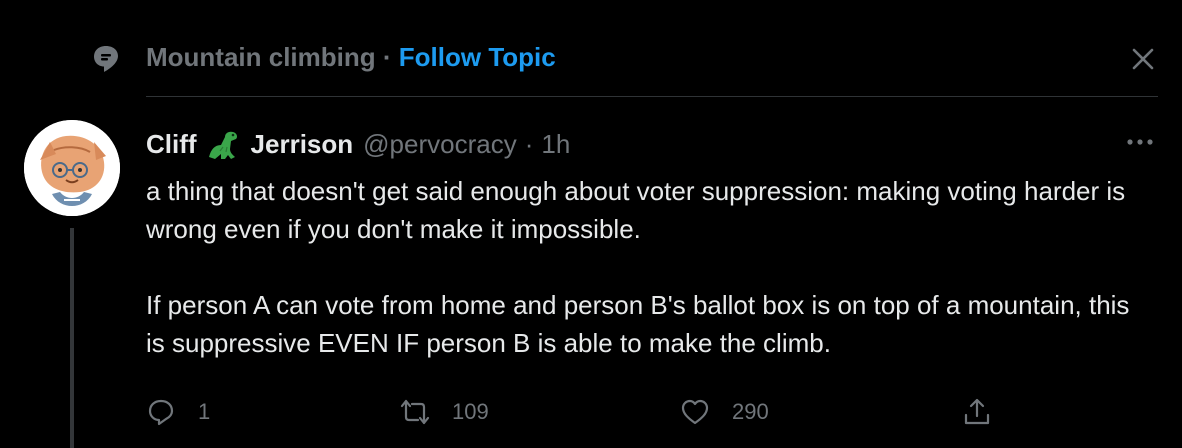  Describe the element at coordinates (161, 412) in the screenshot. I see `reply-icon` at that location.